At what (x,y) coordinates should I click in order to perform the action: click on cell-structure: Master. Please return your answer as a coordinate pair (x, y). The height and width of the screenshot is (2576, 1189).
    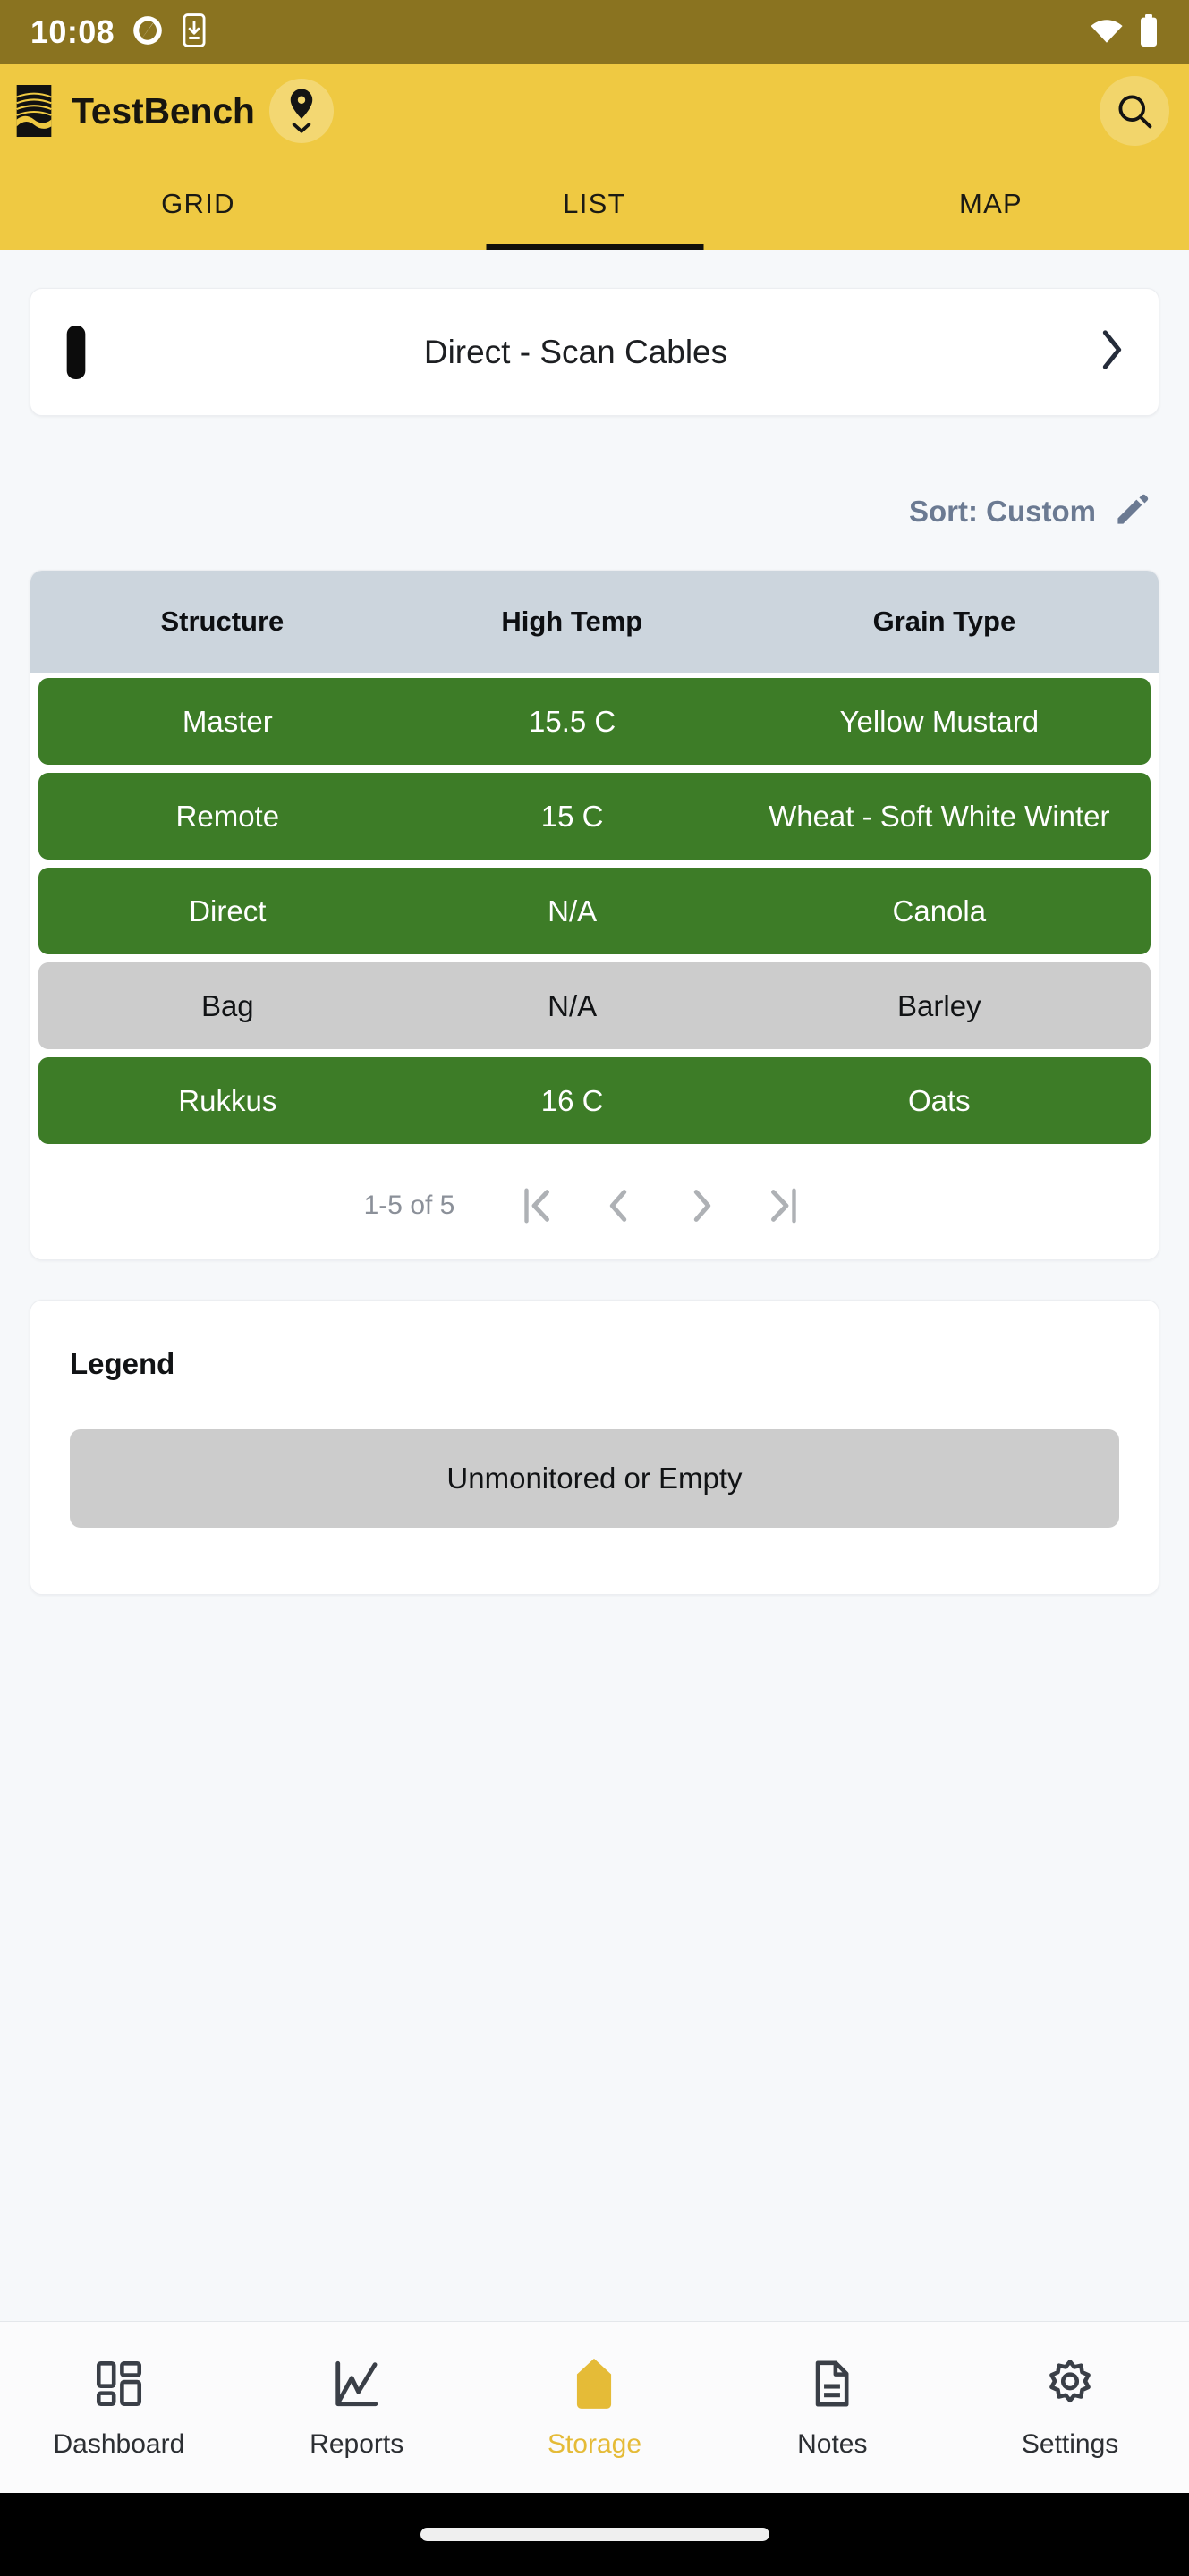
    Looking at the image, I should click on (227, 721).